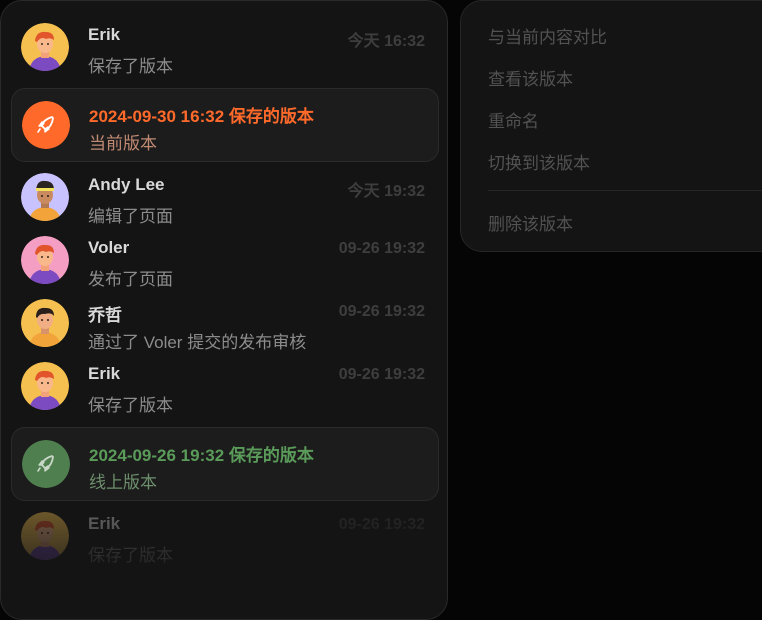 This screenshot has width=762, height=620. I want to click on version-title: 2024-09-26 19:32 保存的版本, so click(201, 455).